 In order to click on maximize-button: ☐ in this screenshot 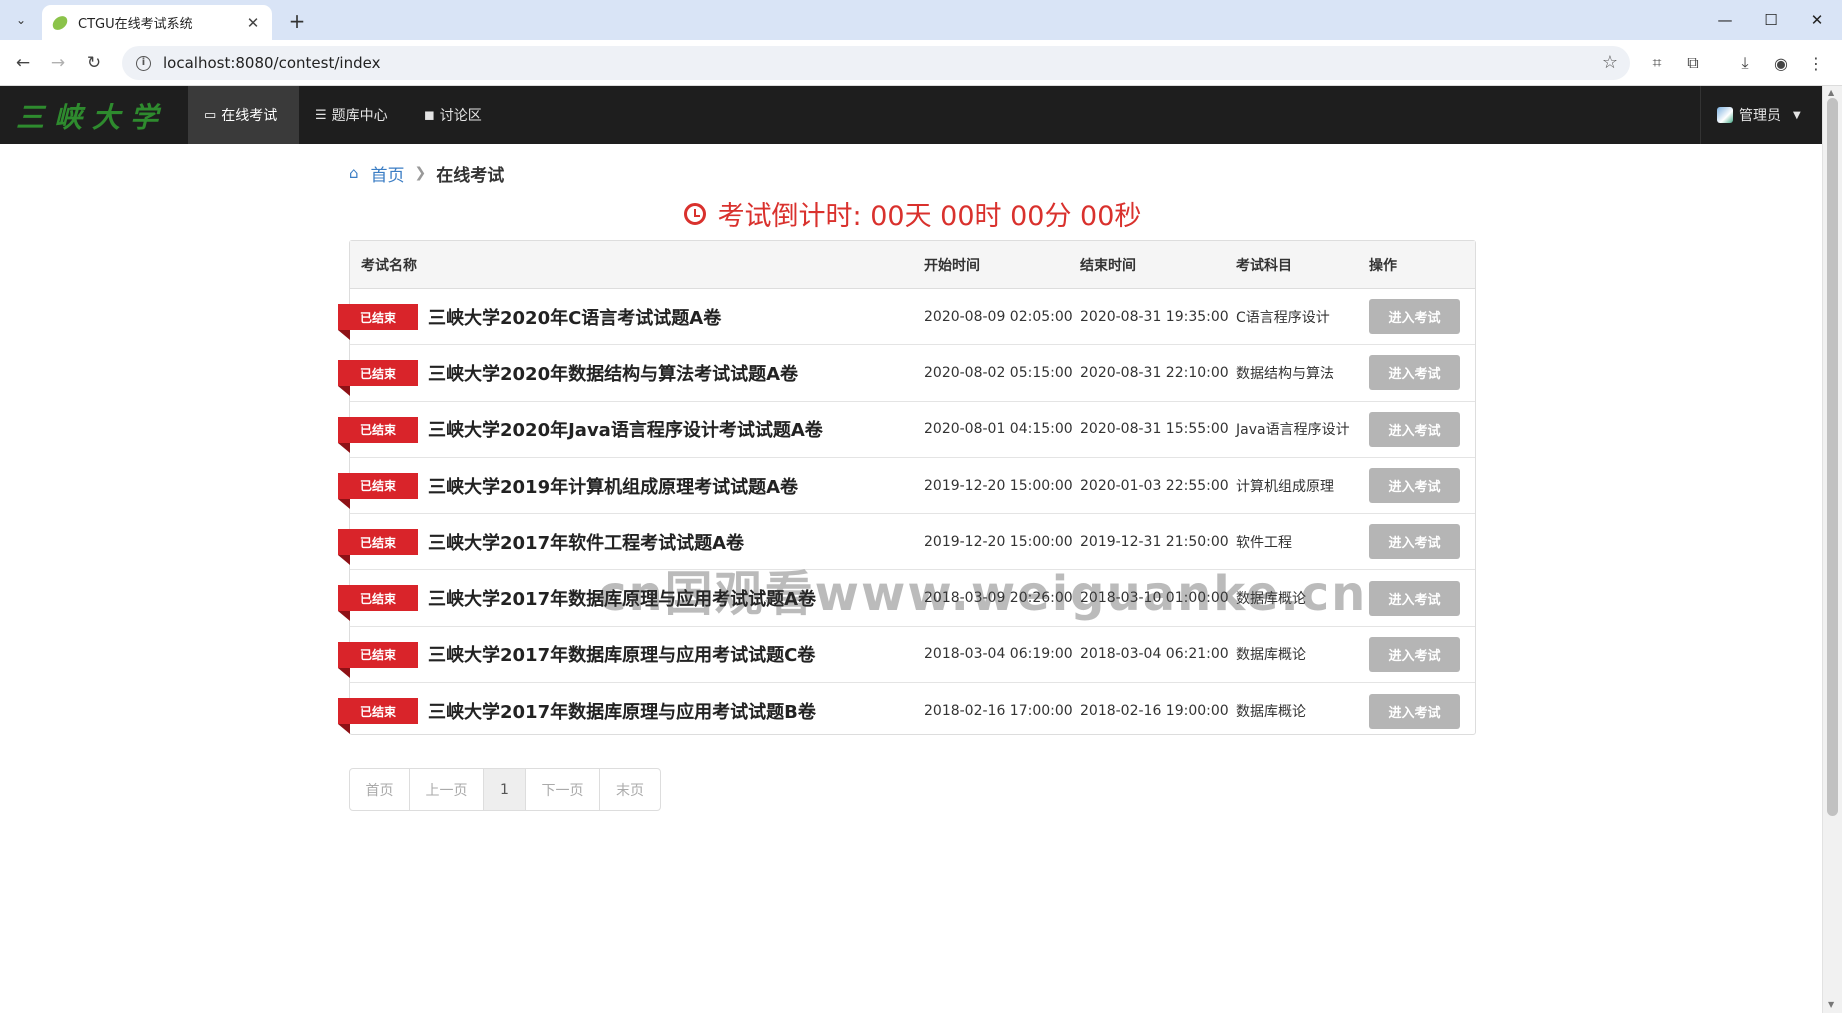, I will do `click(1771, 20)`.